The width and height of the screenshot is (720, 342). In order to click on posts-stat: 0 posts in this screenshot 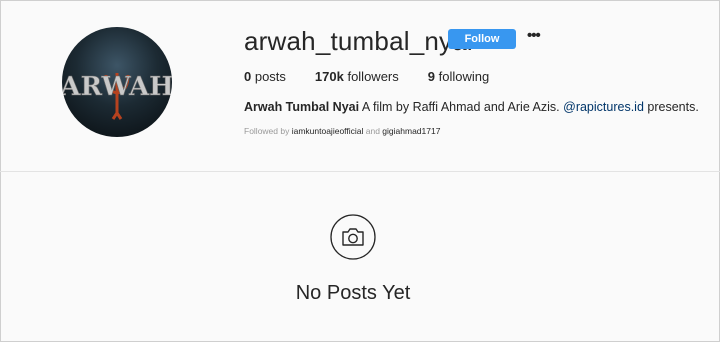, I will do `click(265, 76)`.